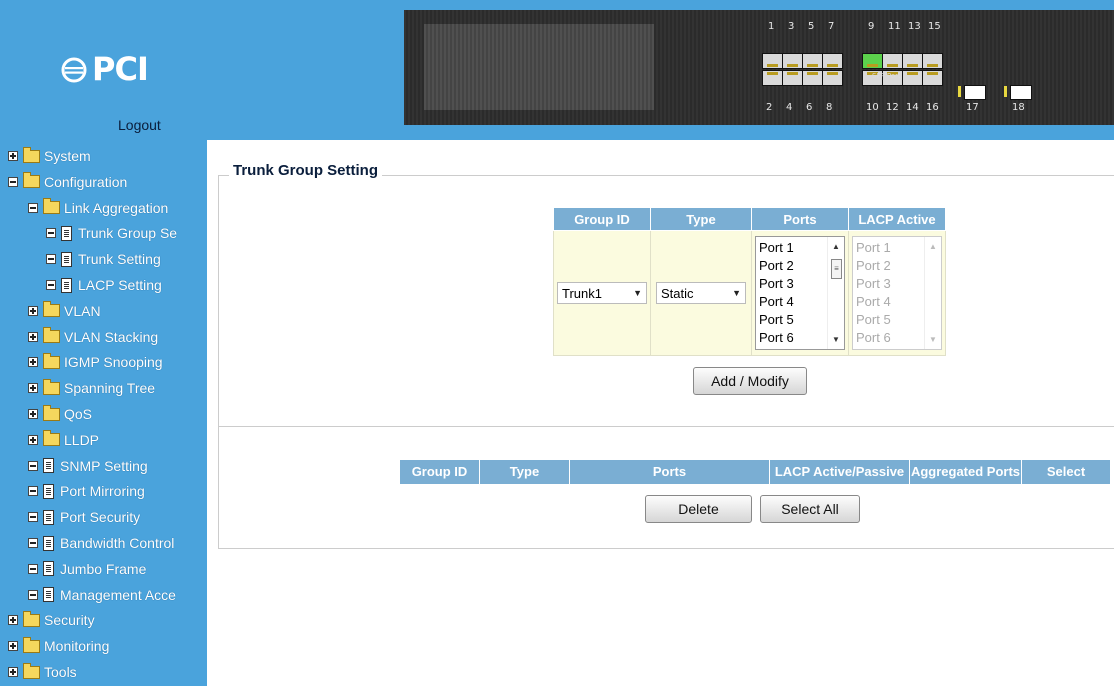 This screenshot has width=1114, height=686. I want to click on port-number-label: 4, so click(789, 107).